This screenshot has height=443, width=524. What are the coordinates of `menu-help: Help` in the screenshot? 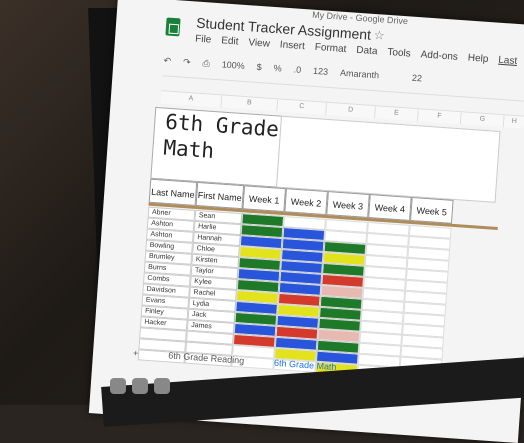 It's located at (477, 59).